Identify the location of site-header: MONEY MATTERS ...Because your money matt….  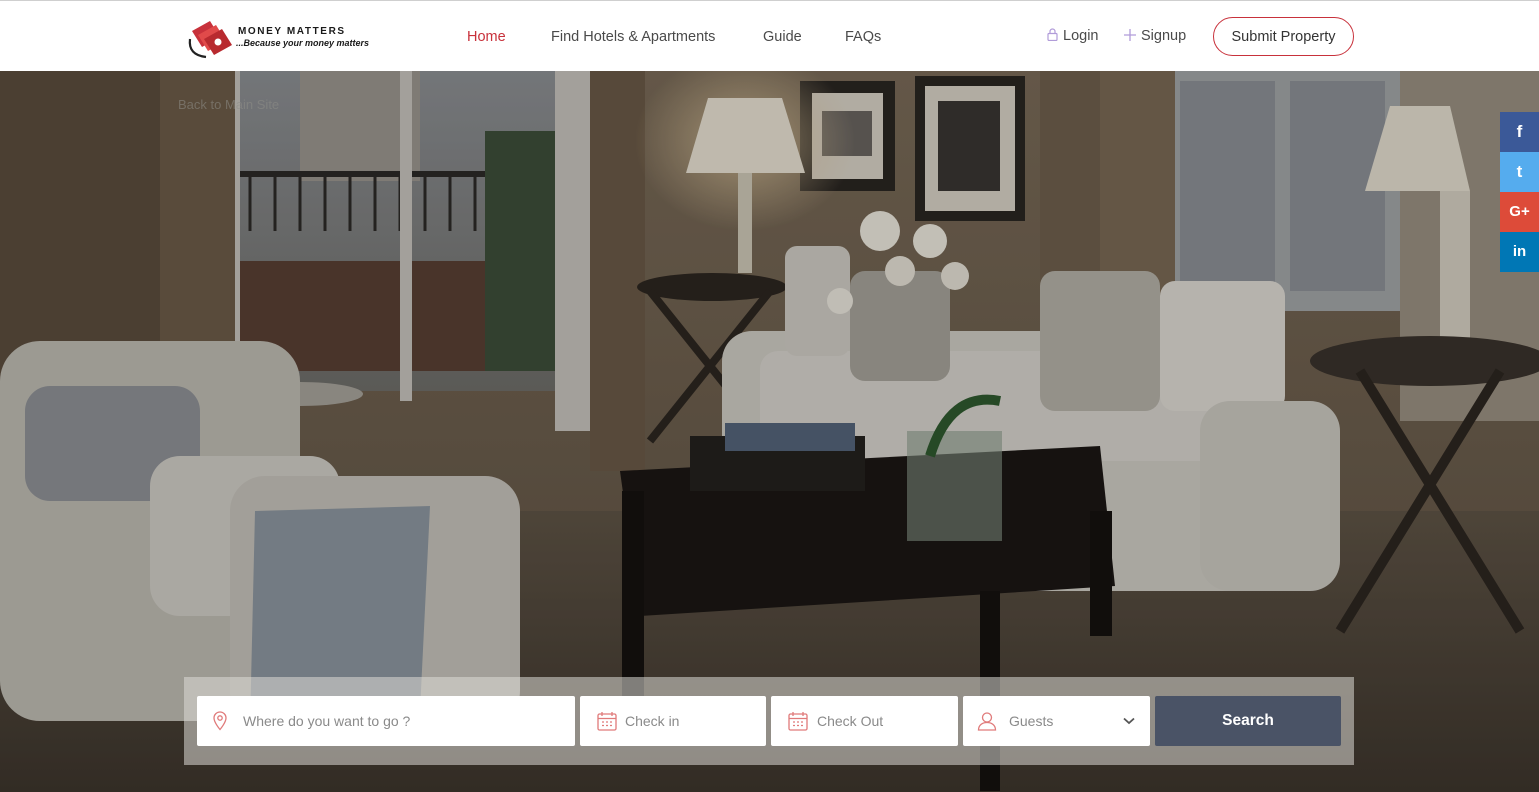
(769, 35).